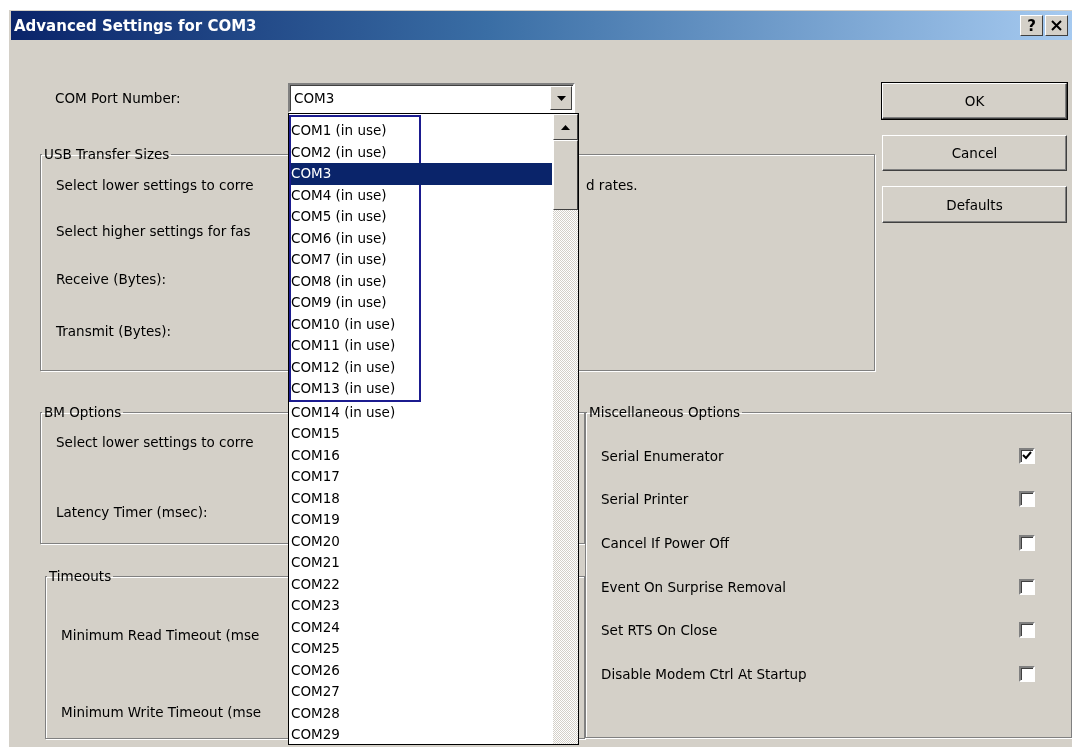 This screenshot has width=1072, height=747. What do you see at coordinates (421, 520) in the screenshot?
I see `list-item: COM19` at bounding box center [421, 520].